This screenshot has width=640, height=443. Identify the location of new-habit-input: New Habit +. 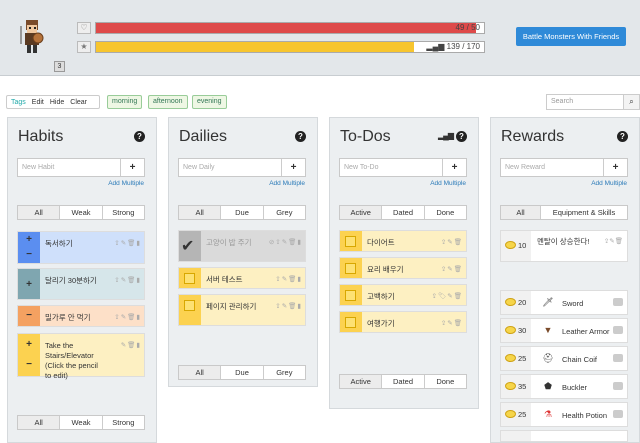
(81, 167).